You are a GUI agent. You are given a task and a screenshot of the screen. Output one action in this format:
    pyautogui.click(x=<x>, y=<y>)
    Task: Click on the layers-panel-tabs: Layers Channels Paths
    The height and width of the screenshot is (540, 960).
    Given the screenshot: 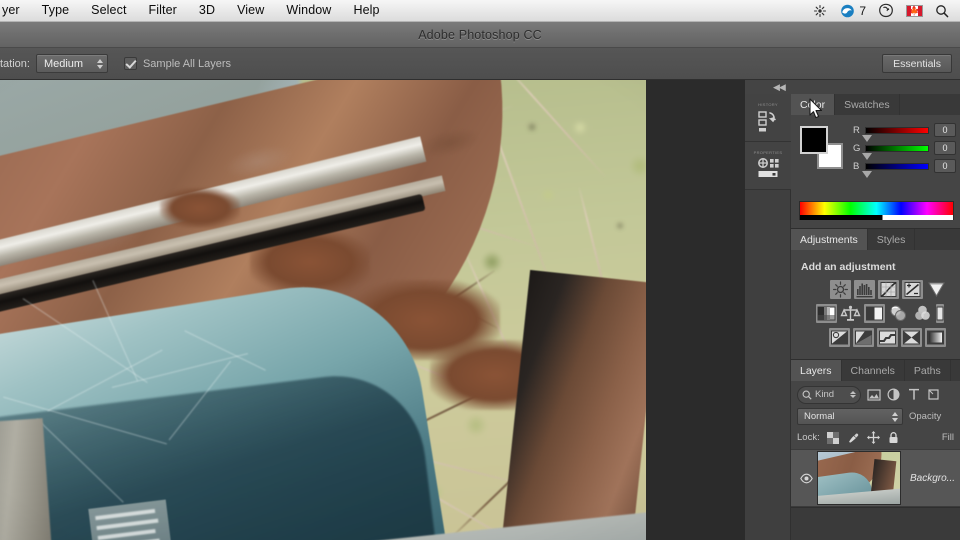 What is the action you would take?
    pyautogui.click(x=875, y=370)
    